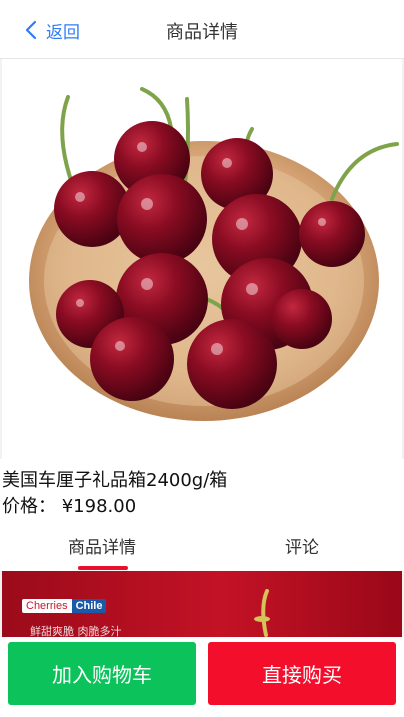 This screenshot has width=404, height=717. I want to click on page-title: 商品详情, so click(202, 32).